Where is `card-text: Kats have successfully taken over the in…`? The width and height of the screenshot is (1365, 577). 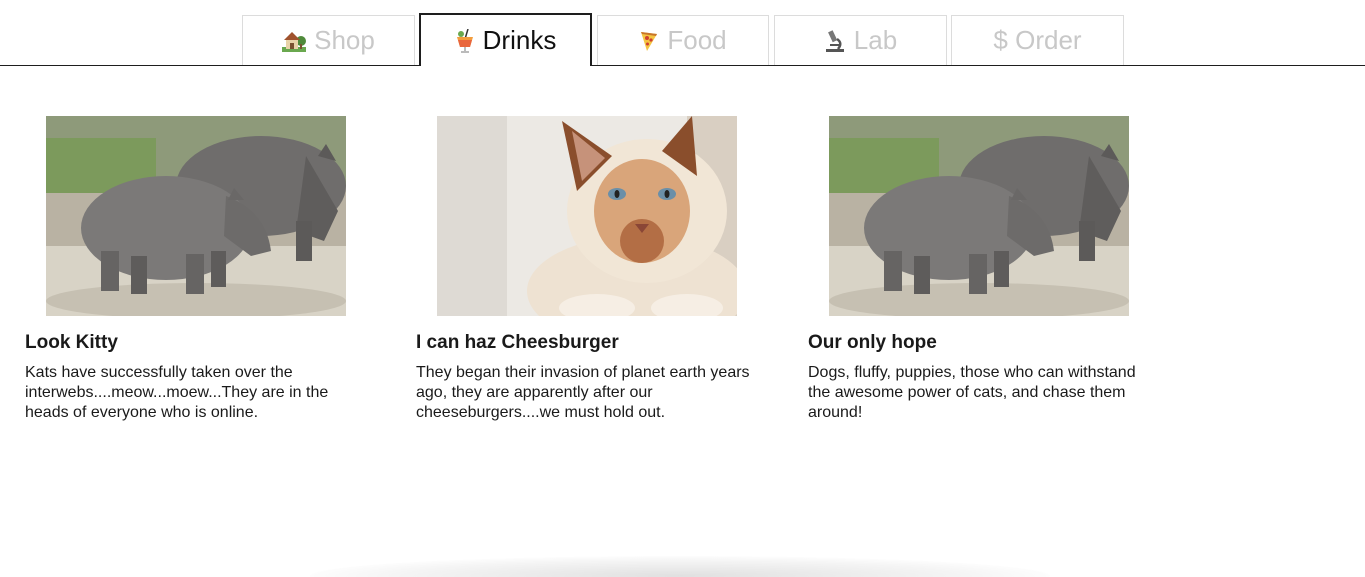
card-text: Kats have successfully taken over the in… is located at coordinates (177, 392).